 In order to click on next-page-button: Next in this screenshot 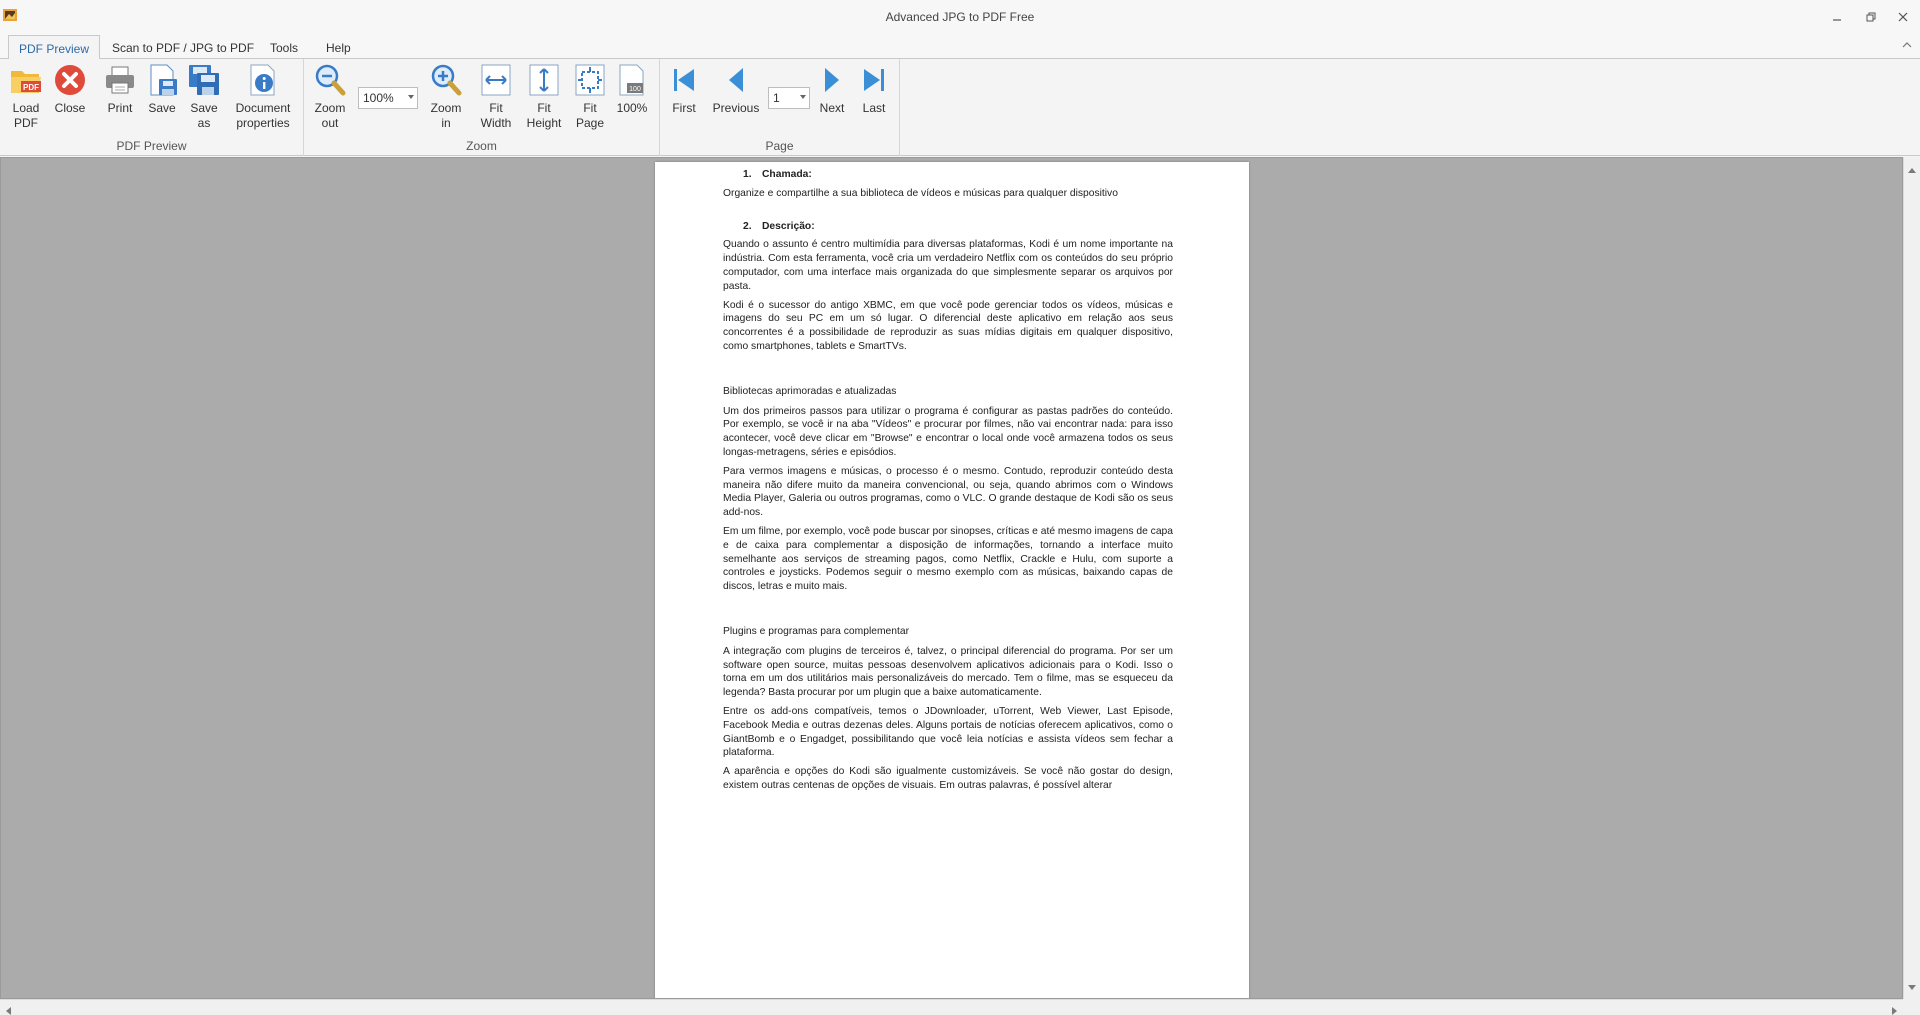, I will do `click(832, 89)`.